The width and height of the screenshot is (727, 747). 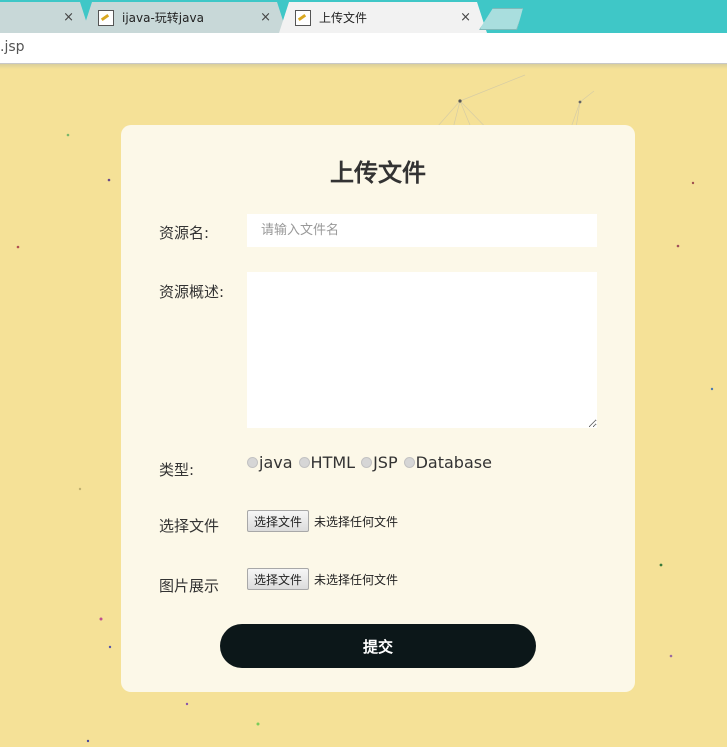 I want to click on page-title: 上传文件, so click(x=378, y=173).